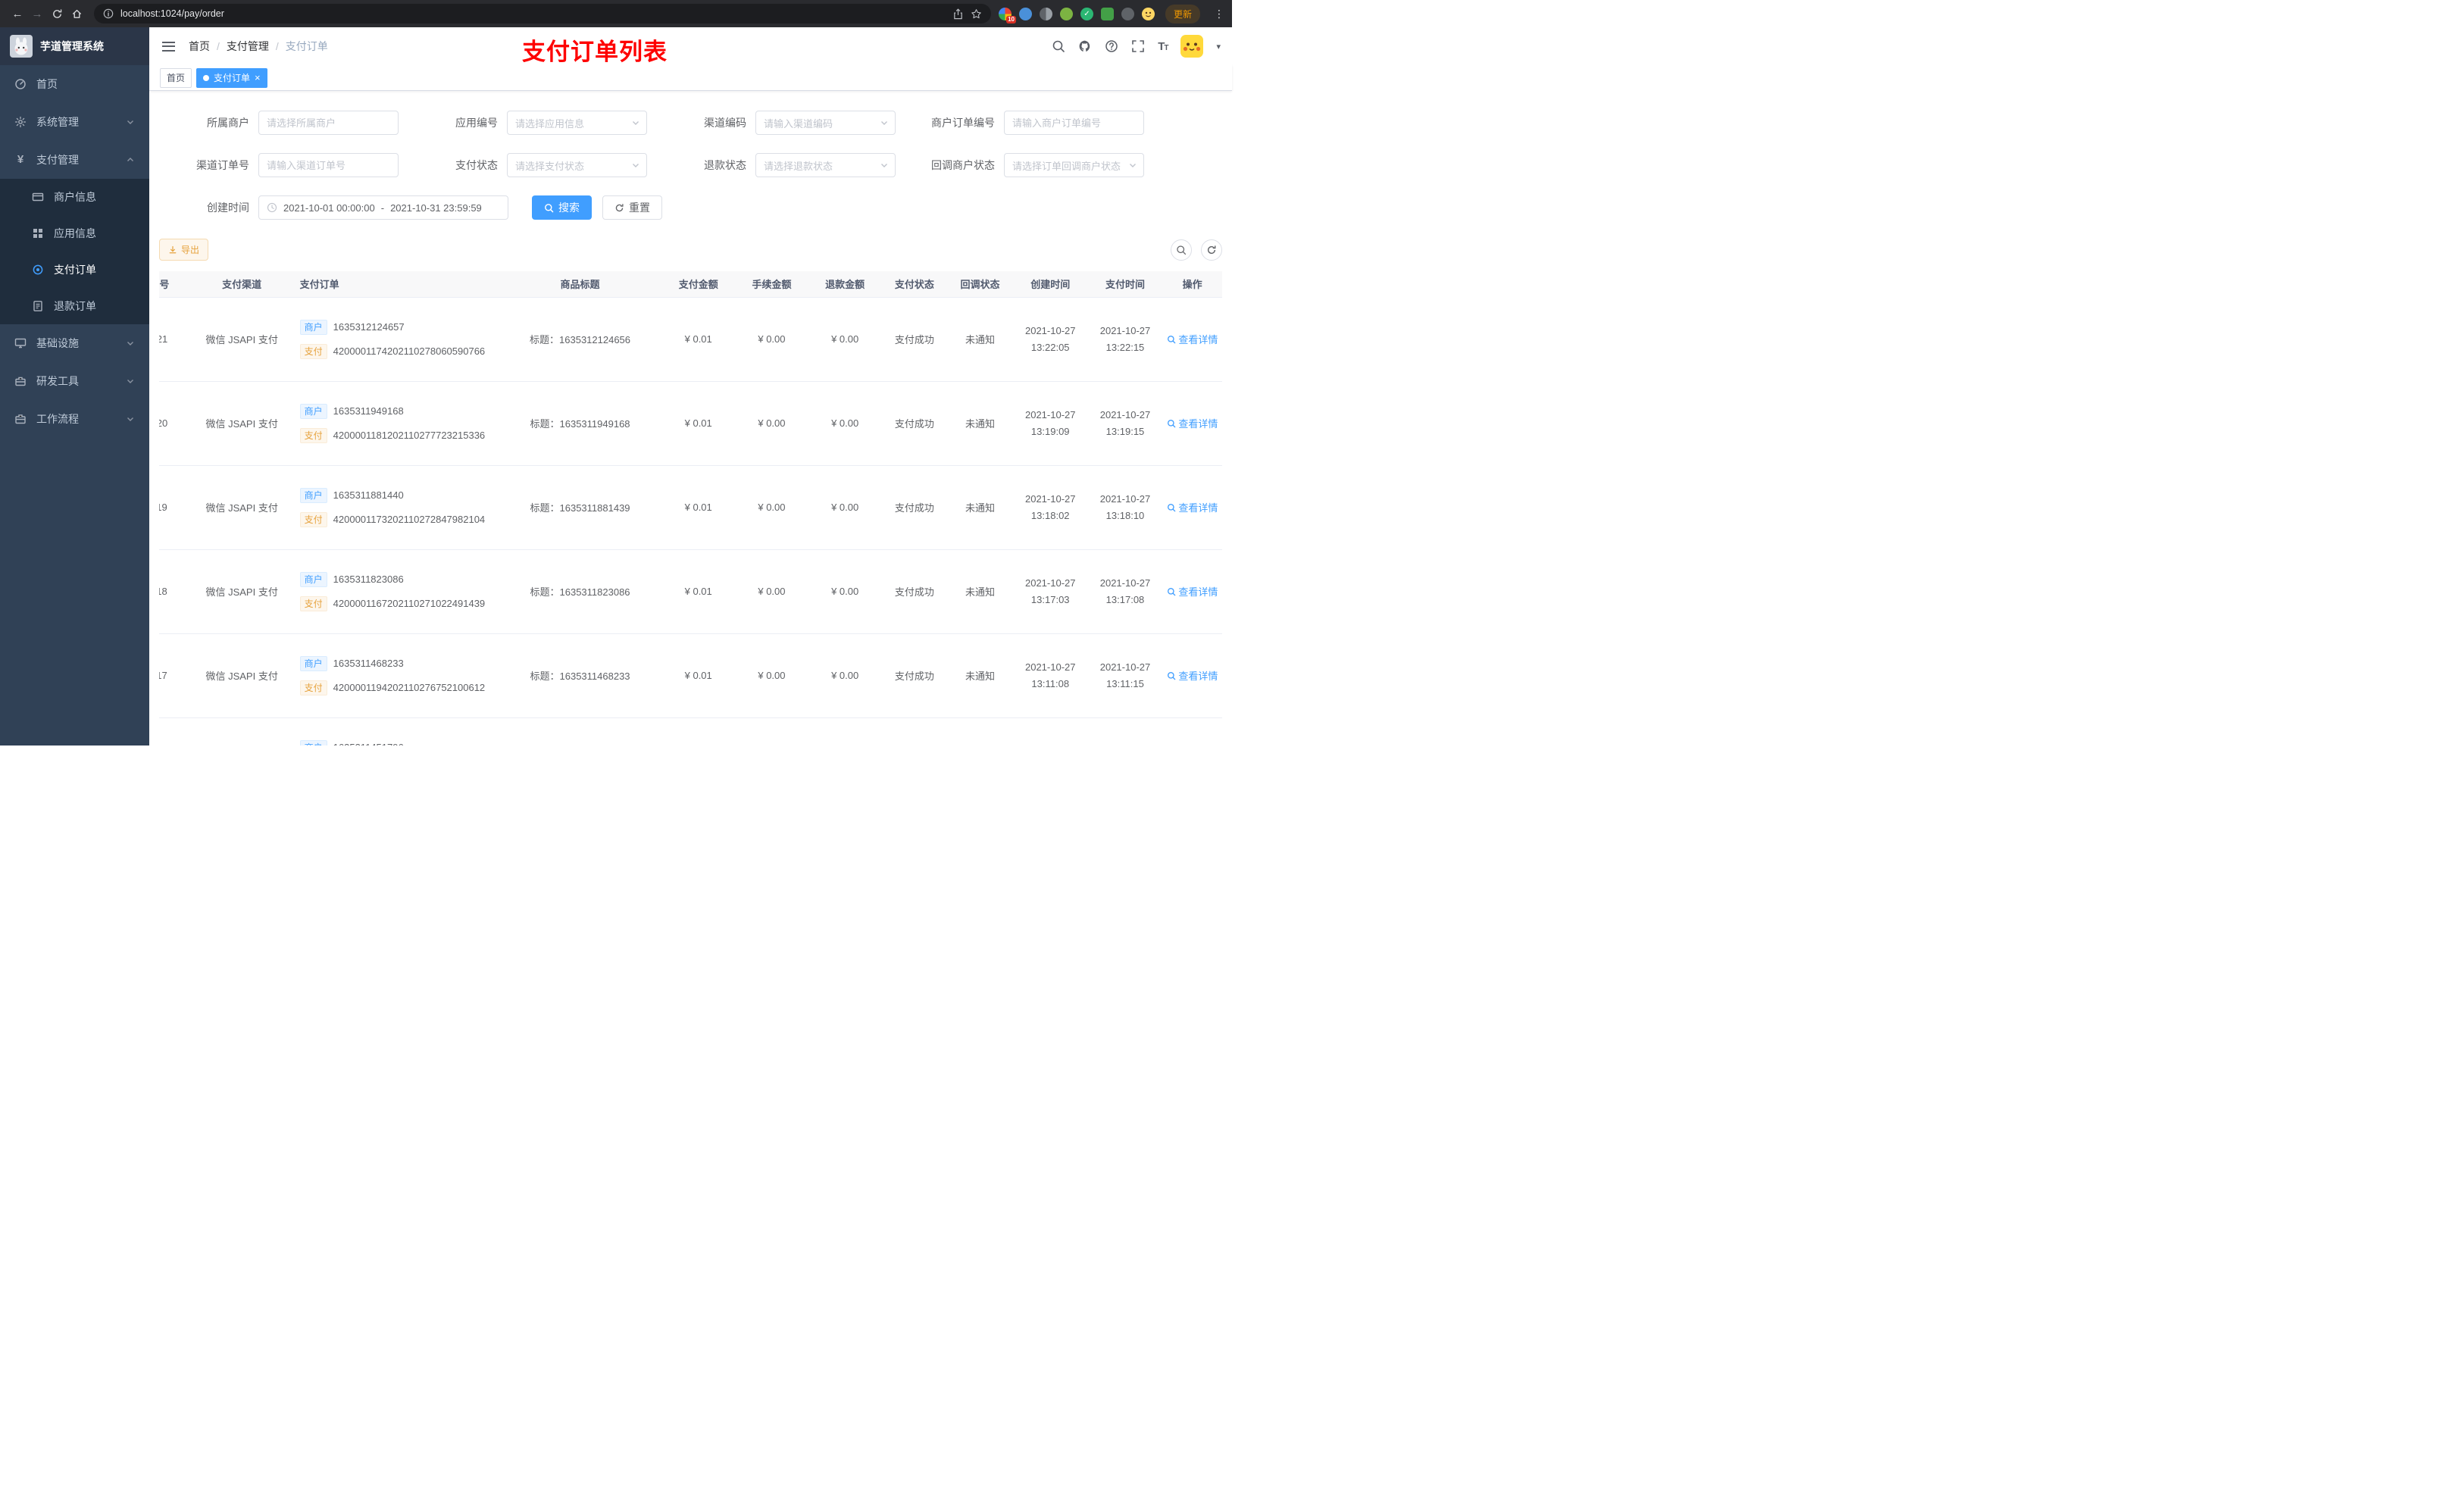  Describe the element at coordinates (20, 419) in the screenshot. I see `briefcase-icon` at that location.